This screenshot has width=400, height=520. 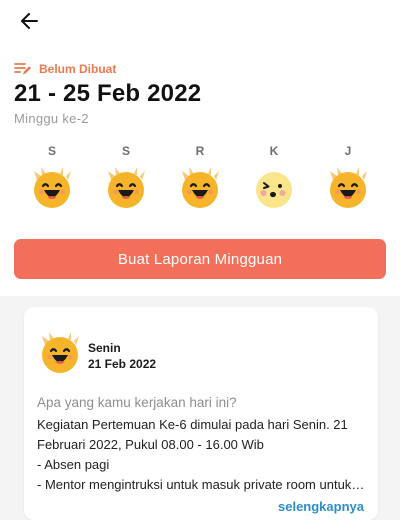 I want to click on card-question: Apa yang kamu kerjakan hari ini?, so click(x=137, y=402).